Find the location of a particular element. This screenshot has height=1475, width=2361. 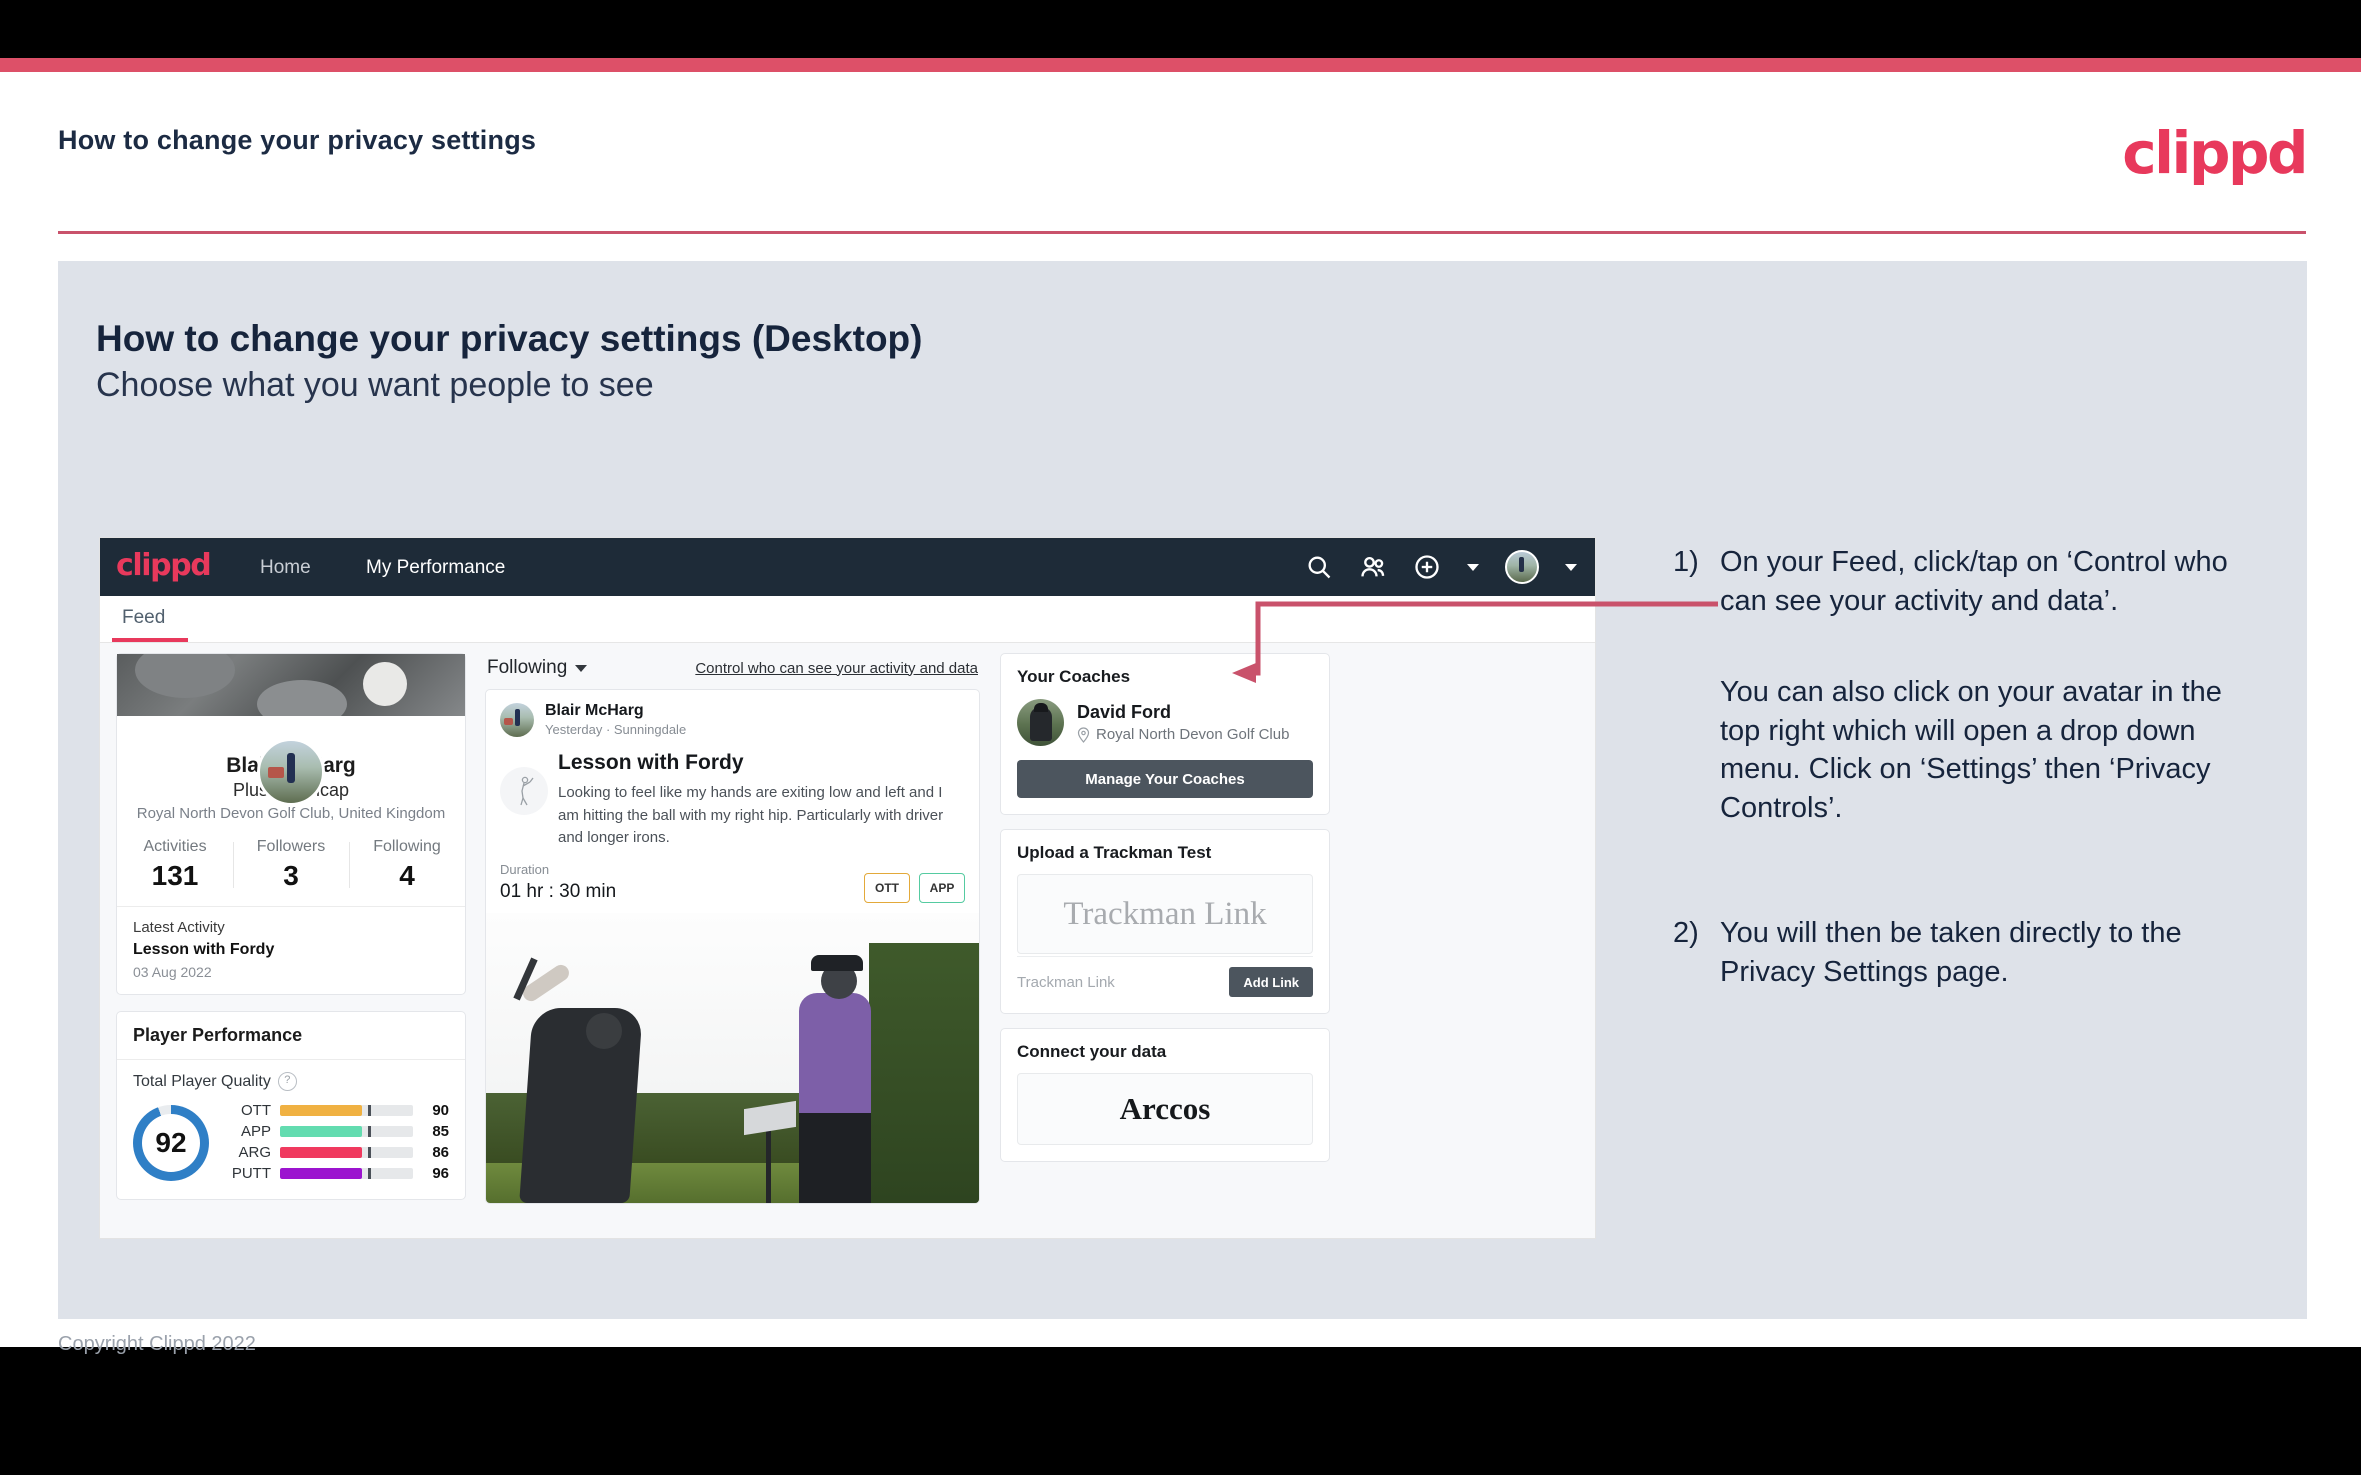

total-quality-score: 92 is located at coordinates (171, 1142).